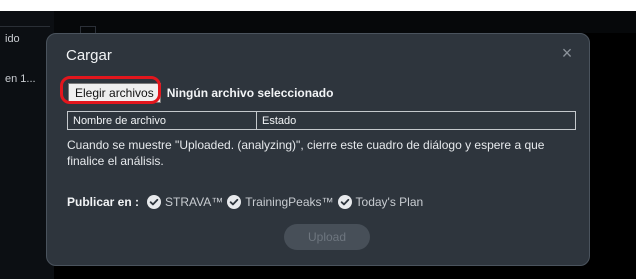 The width and height of the screenshot is (636, 279). What do you see at coordinates (345, 22) in the screenshot?
I see `background-header` at bounding box center [345, 22].